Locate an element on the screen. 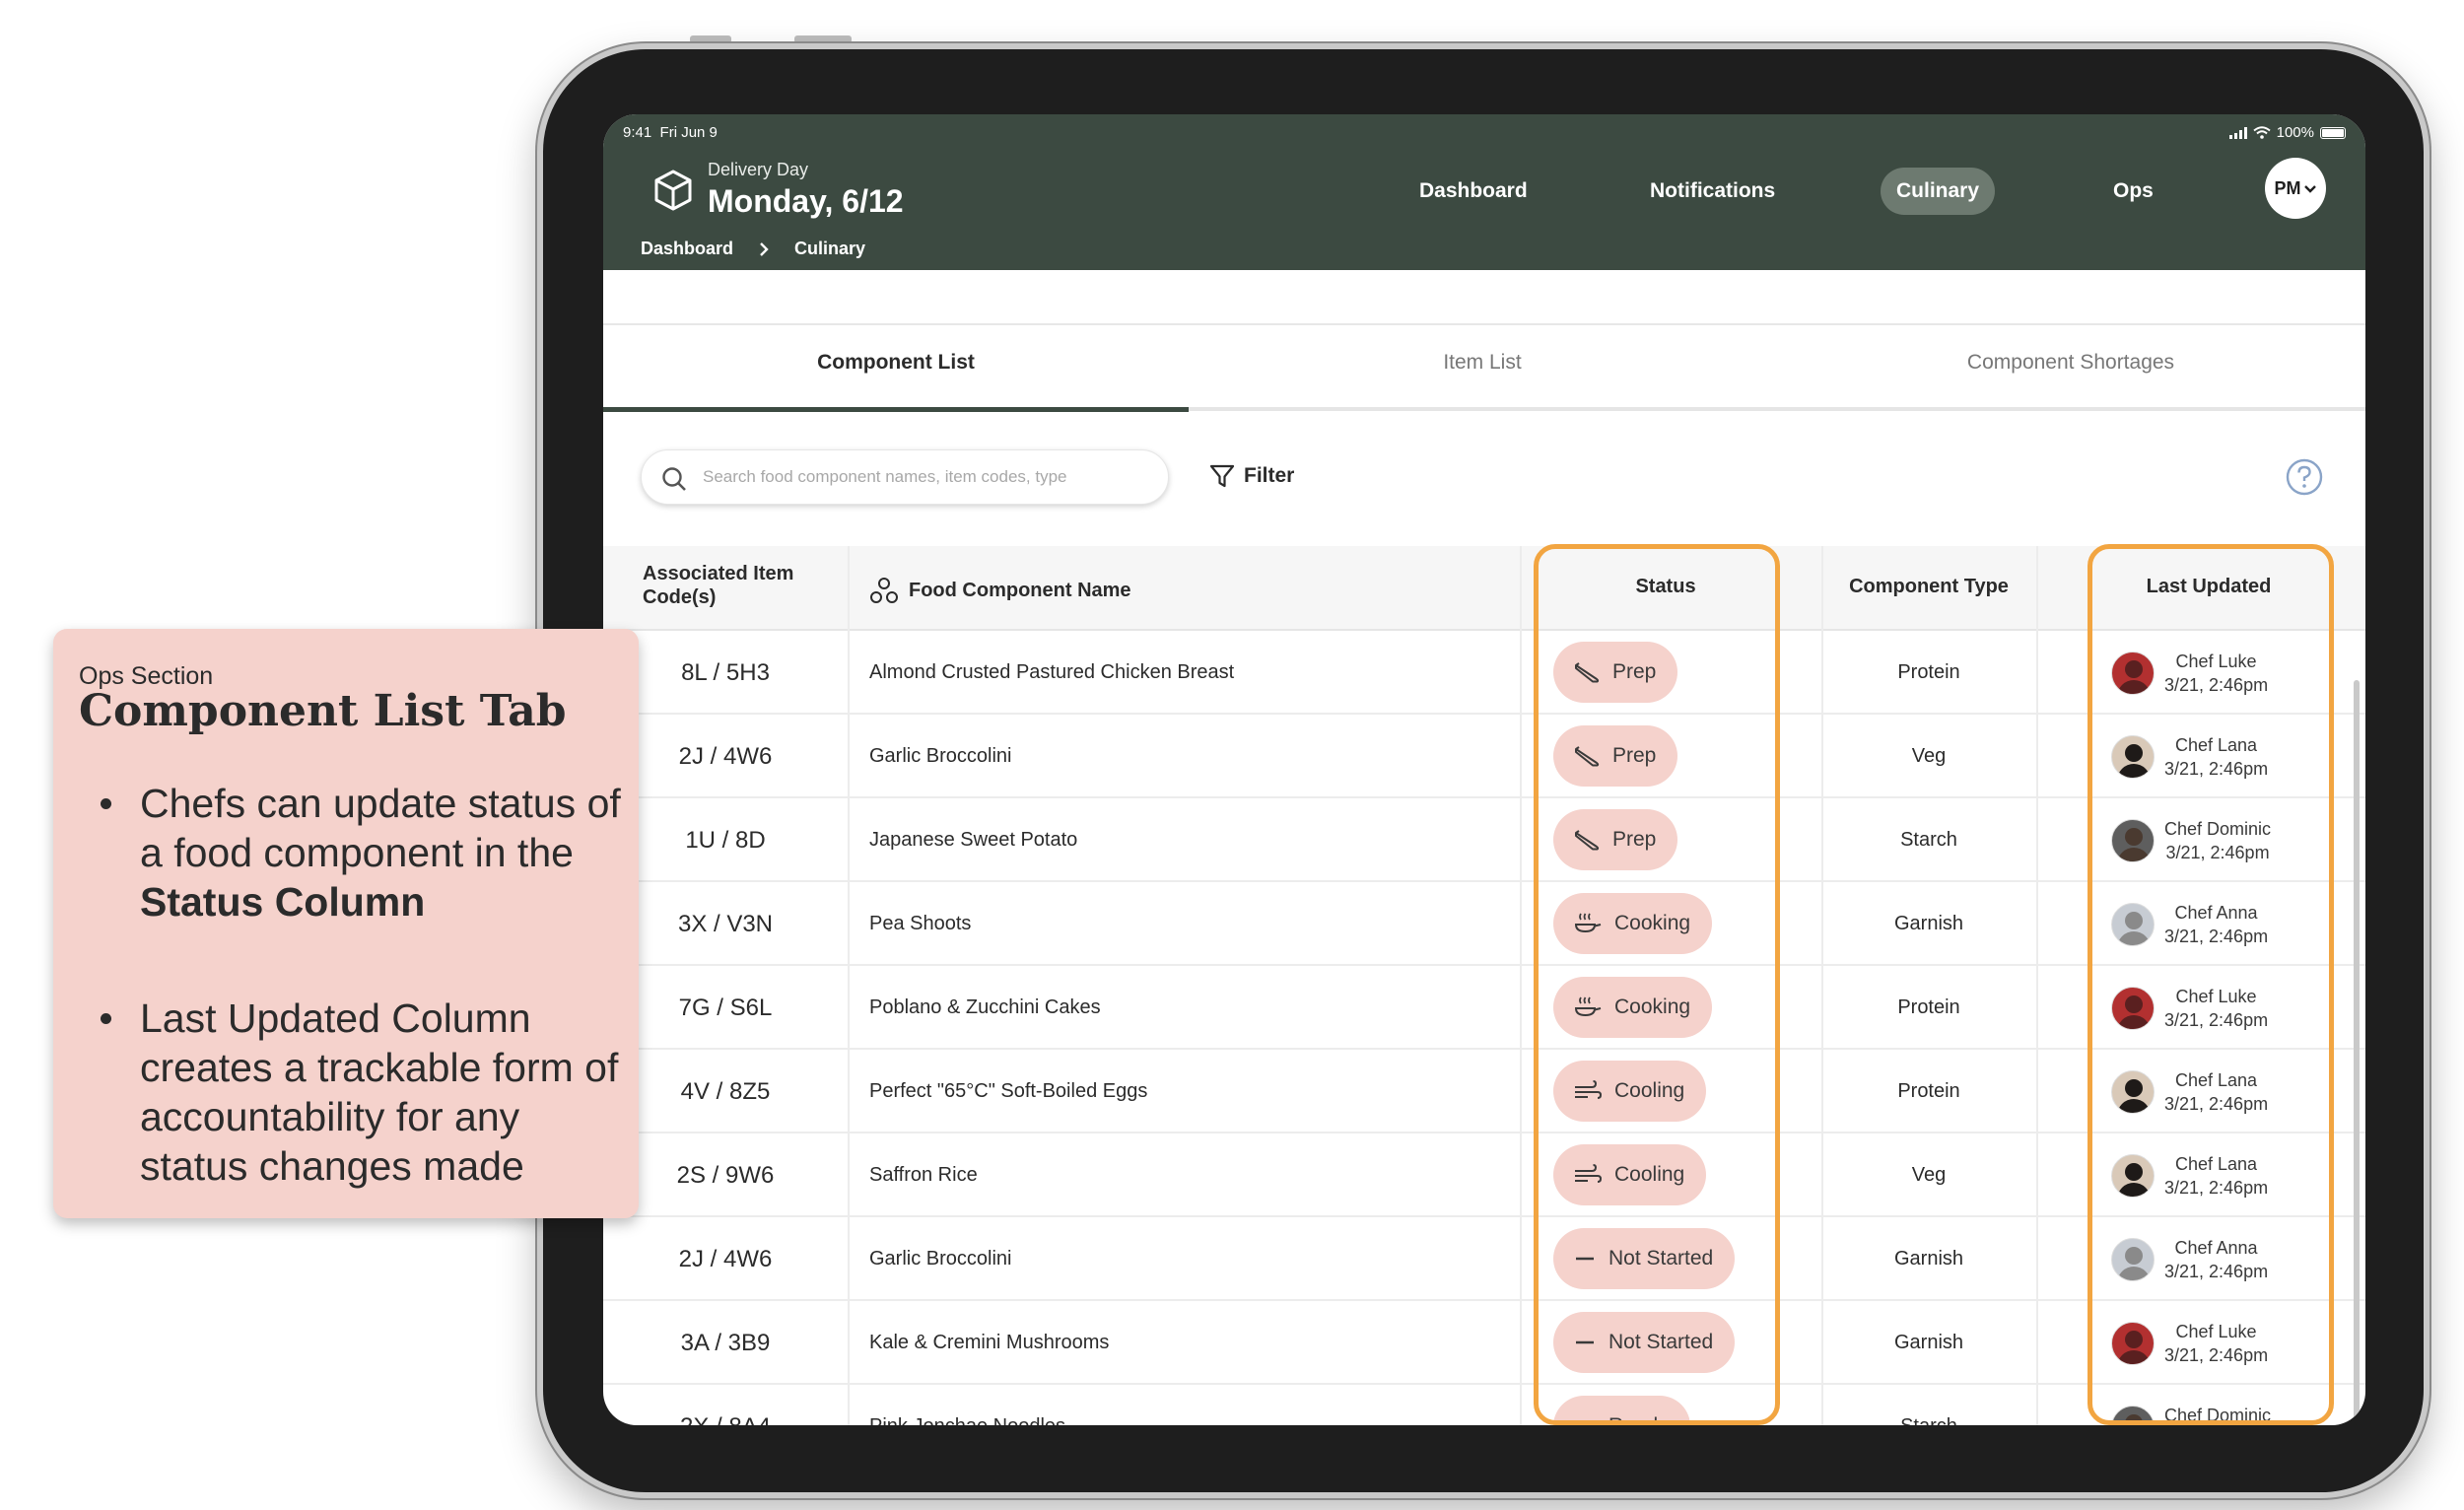 This screenshot has width=2464, height=1510. ios-status-bar: 9:41 Fri Jun 9 100% is located at coordinates (1484, 135).